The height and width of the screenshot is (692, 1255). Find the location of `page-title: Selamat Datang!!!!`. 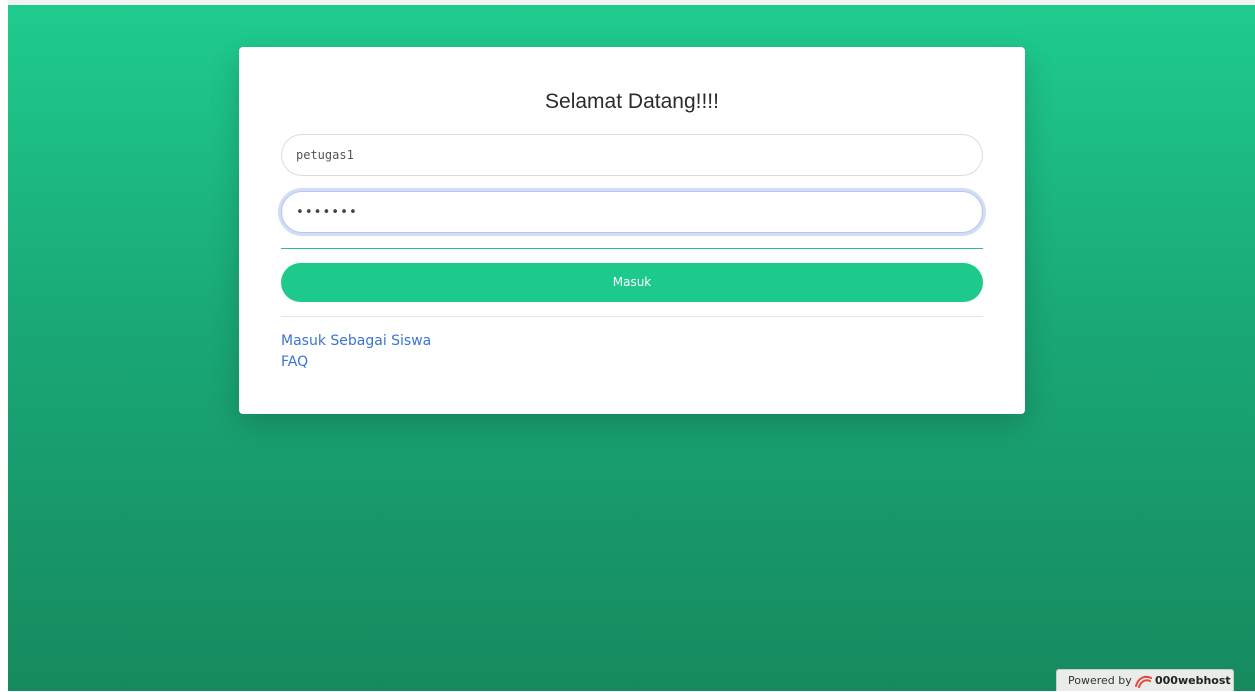

page-title: Selamat Datang!!!! is located at coordinates (632, 101).